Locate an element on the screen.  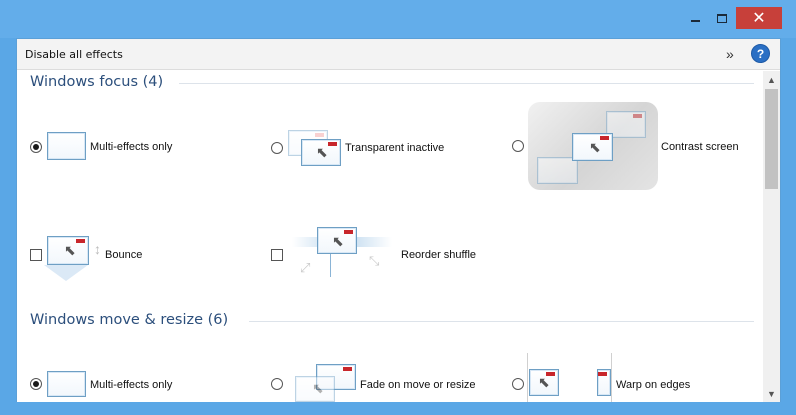
thumbnail-multi-effects-move is located at coordinates (66, 384).